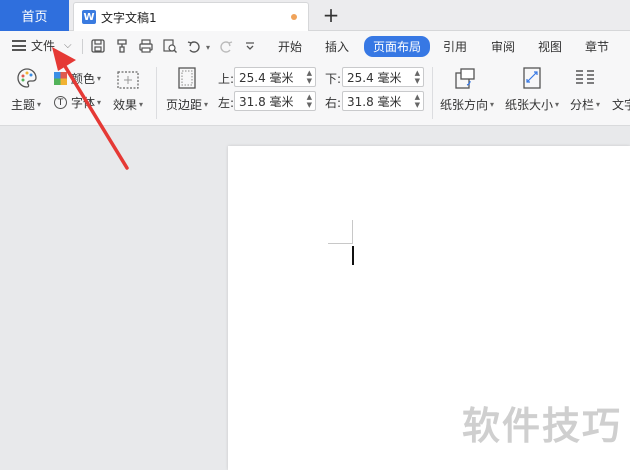  I want to click on text-direction-label: 文字, so click(621, 105).